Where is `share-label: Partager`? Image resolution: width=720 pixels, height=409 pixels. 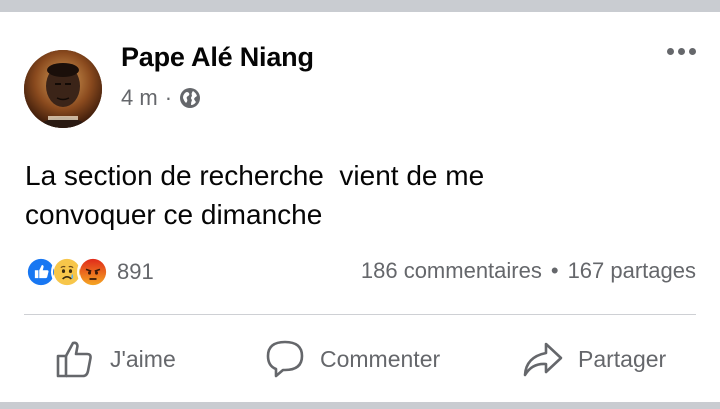 share-label: Partager is located at coordinates (622, 358).